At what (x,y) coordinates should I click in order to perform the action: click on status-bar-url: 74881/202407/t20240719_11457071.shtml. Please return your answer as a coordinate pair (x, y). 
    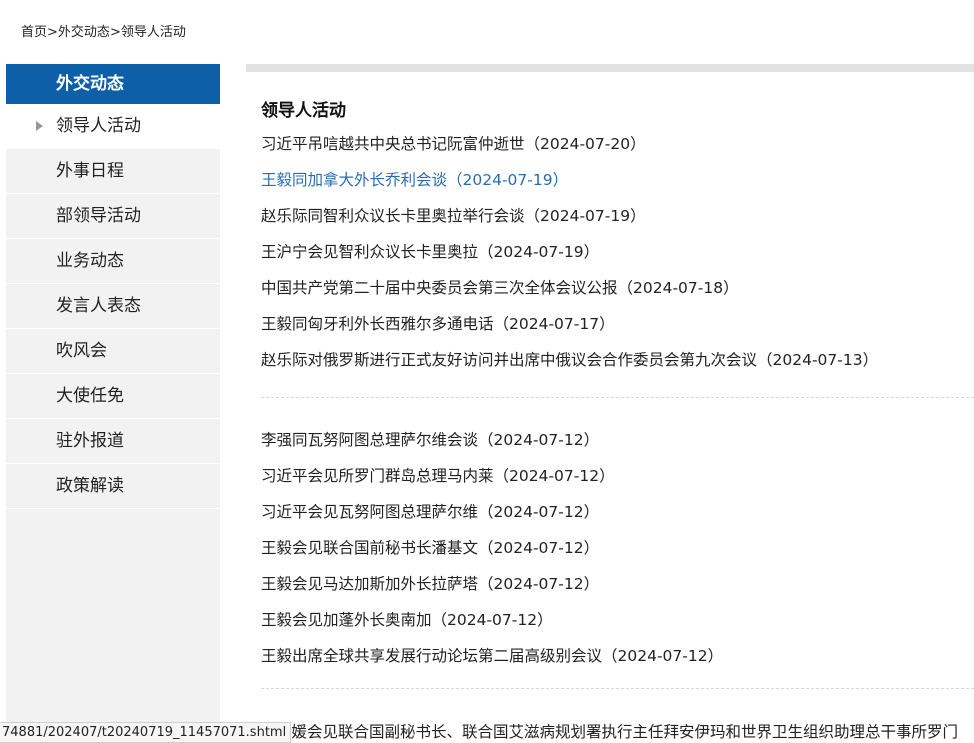
    Looking at the image, I should click on (146, 732).